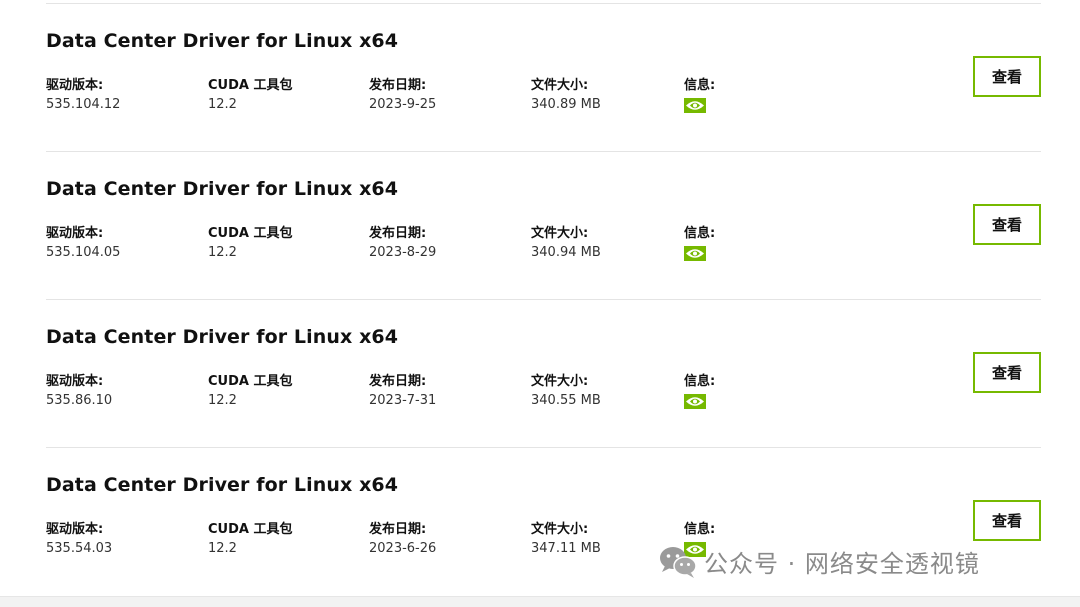  I want to click on file-size-value: 340.89 MB, so click(566, 104).